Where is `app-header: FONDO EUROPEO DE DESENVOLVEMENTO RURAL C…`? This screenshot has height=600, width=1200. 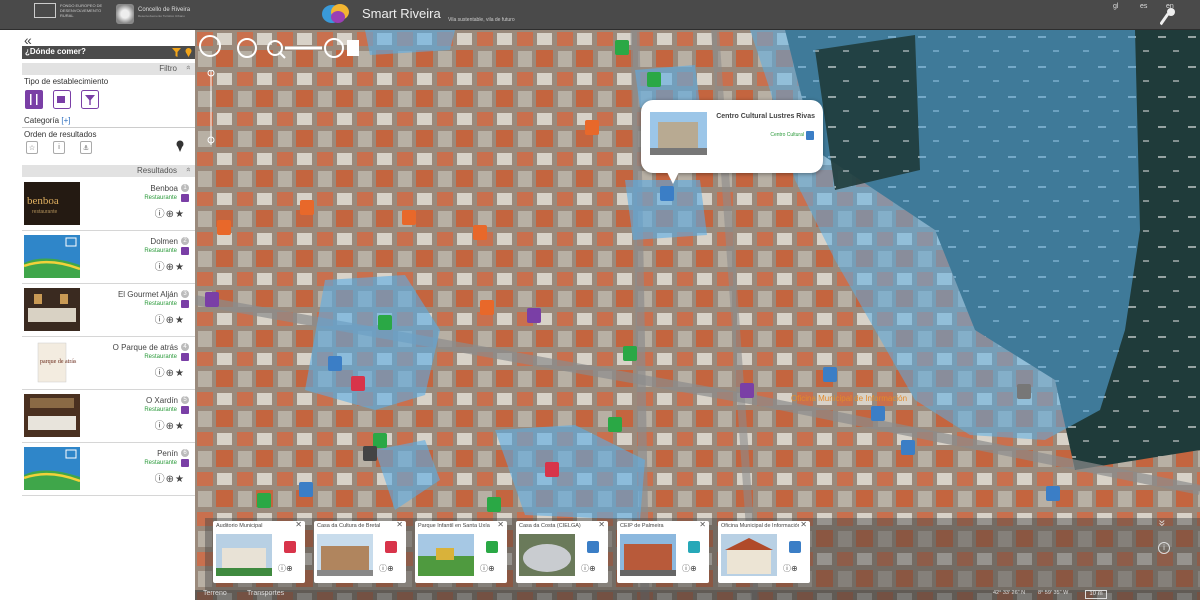 app-header: FONDO EUROPEO DE DESENVOLVEMENTO RURAL C… is located at coordinates (600, 15).